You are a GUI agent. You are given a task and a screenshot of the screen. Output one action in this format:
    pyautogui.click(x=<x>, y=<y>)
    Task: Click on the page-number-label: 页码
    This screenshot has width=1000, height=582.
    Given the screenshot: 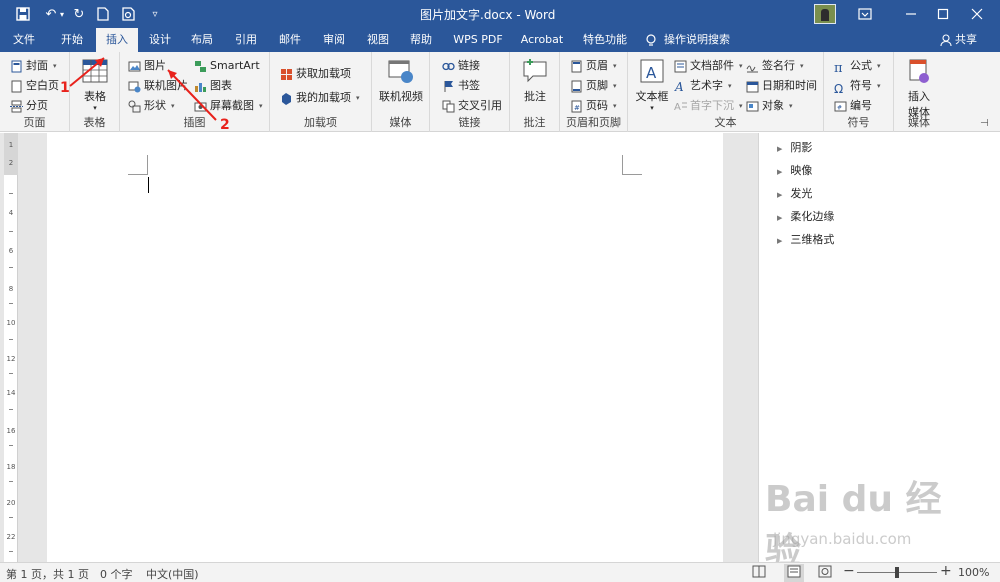 What is the action you would take?
    pyautogui.click(x=597, y=105)
    